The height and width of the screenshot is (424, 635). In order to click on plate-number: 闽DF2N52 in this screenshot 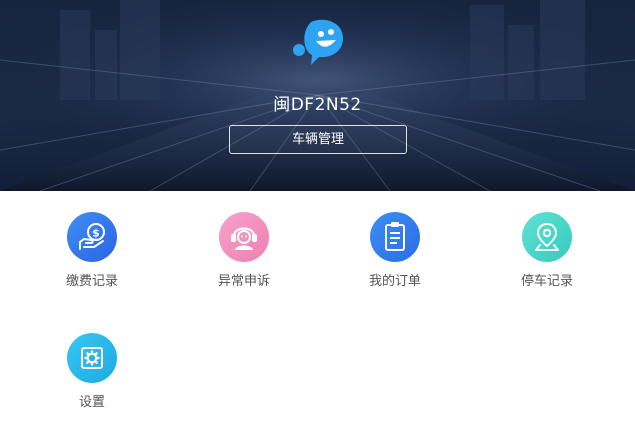, I will do `click(317, 105)`.